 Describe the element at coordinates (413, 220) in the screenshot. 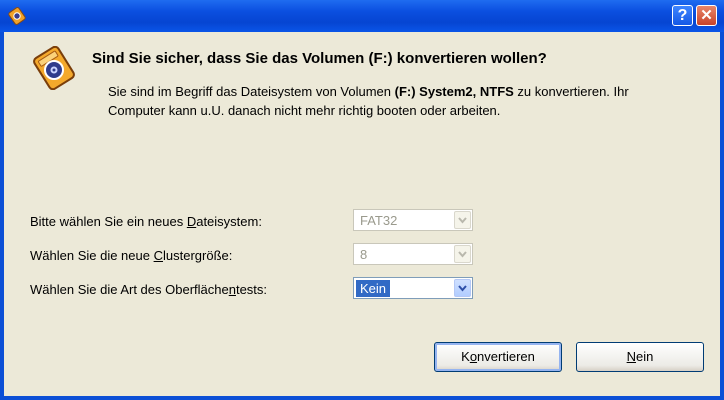

I see `filesystem-select: FAT32` at that location.